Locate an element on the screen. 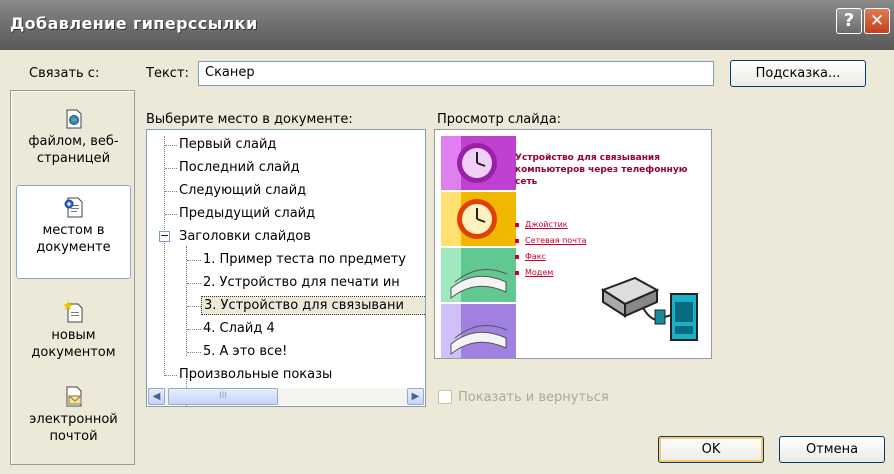 The image size is (894, 474). tree-item: Следующий слайд is located at coordinates (242, 190).